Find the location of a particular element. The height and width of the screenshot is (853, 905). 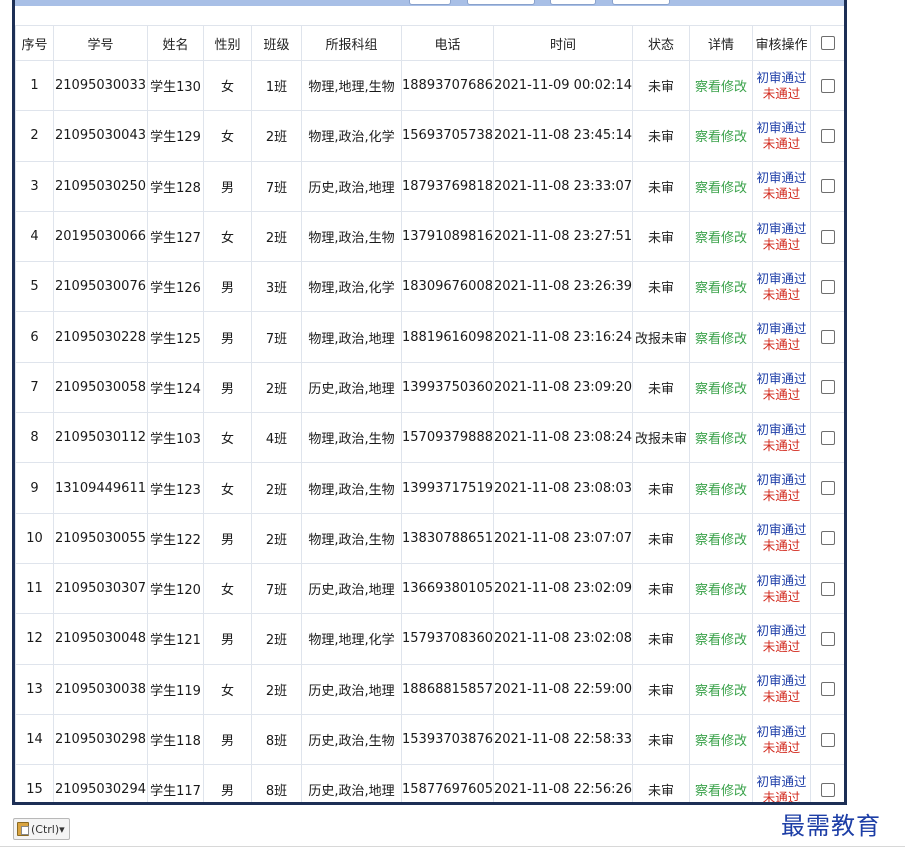

row-student-id: 21095030055 is located at coordinates (100, 538).